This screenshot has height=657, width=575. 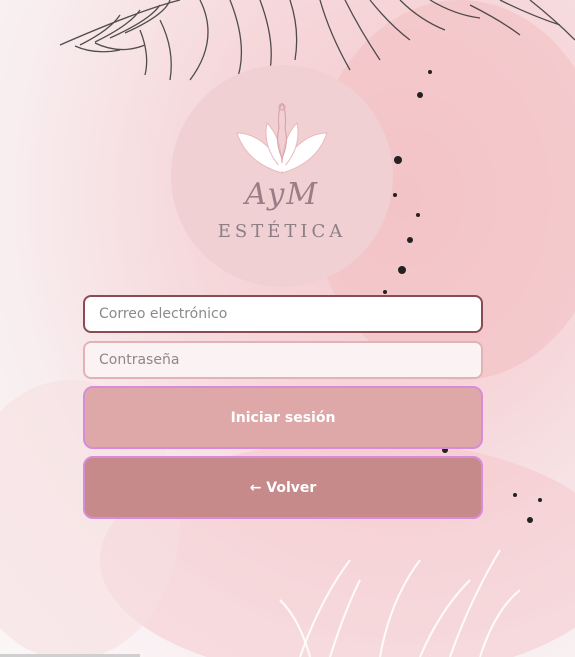 I want to click on lotus-woman-icon, so click(x=282, y=138).